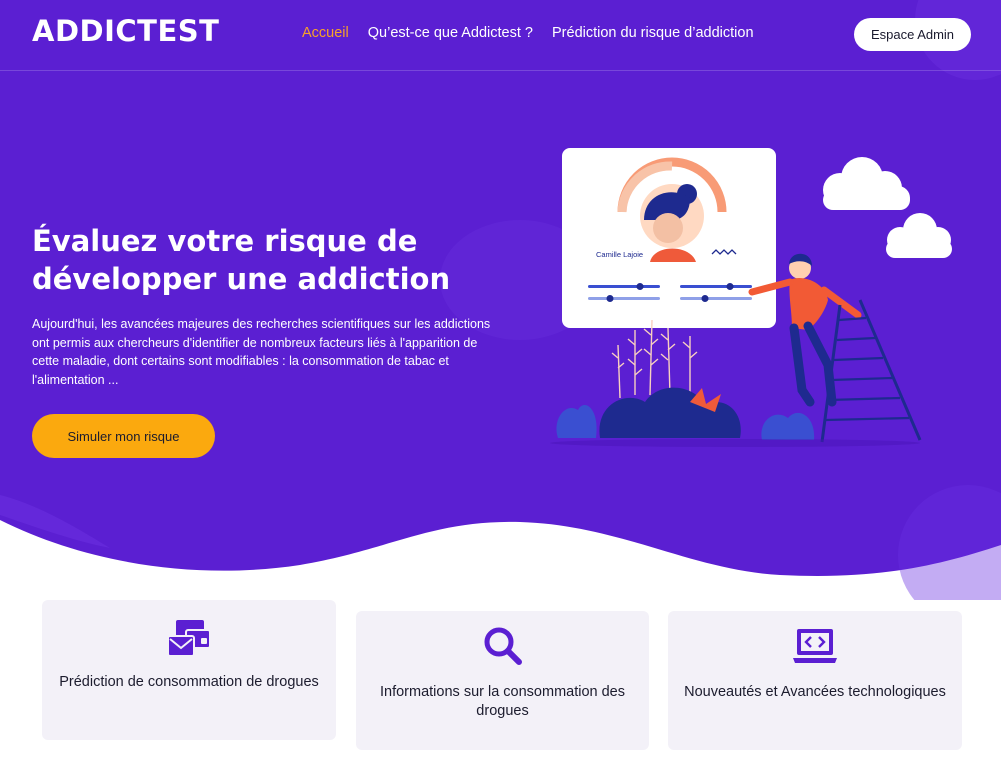 The height and width of the screenshot is (763, 1001). I want to click on profile-name: Camille Lajoie, so click(619, 254).